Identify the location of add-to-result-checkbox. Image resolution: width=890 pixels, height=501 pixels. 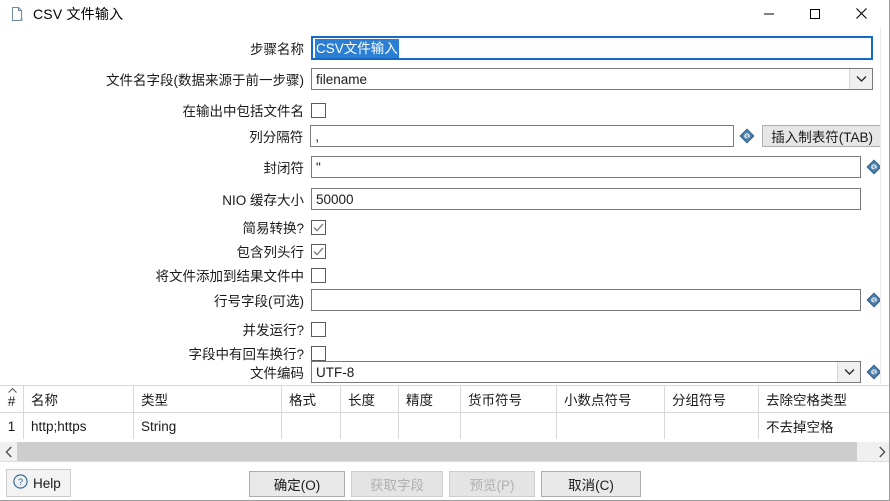
(318, 275).